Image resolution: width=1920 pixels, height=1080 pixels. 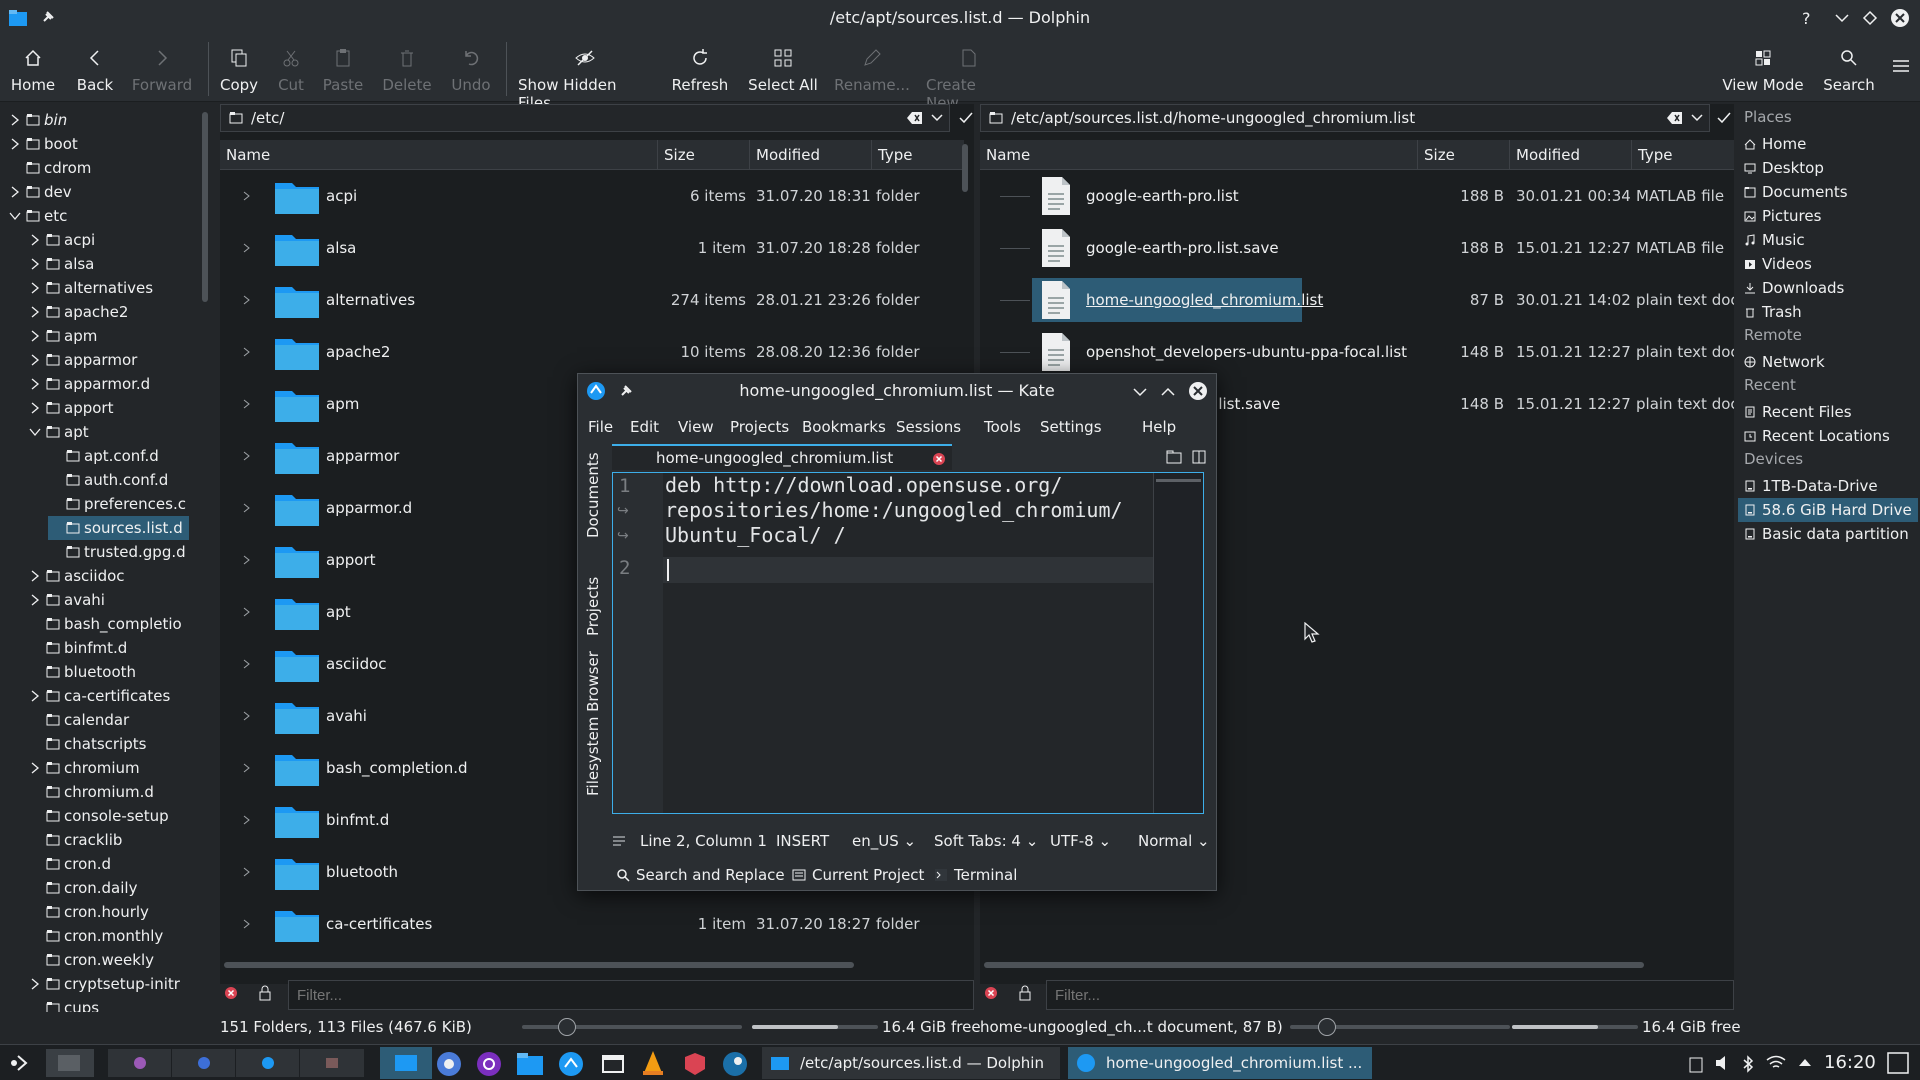 What do you see at coordinates (49, 168) in the screenshot?
I see `tree-item: cdrom` at bounding box center [49, 168].